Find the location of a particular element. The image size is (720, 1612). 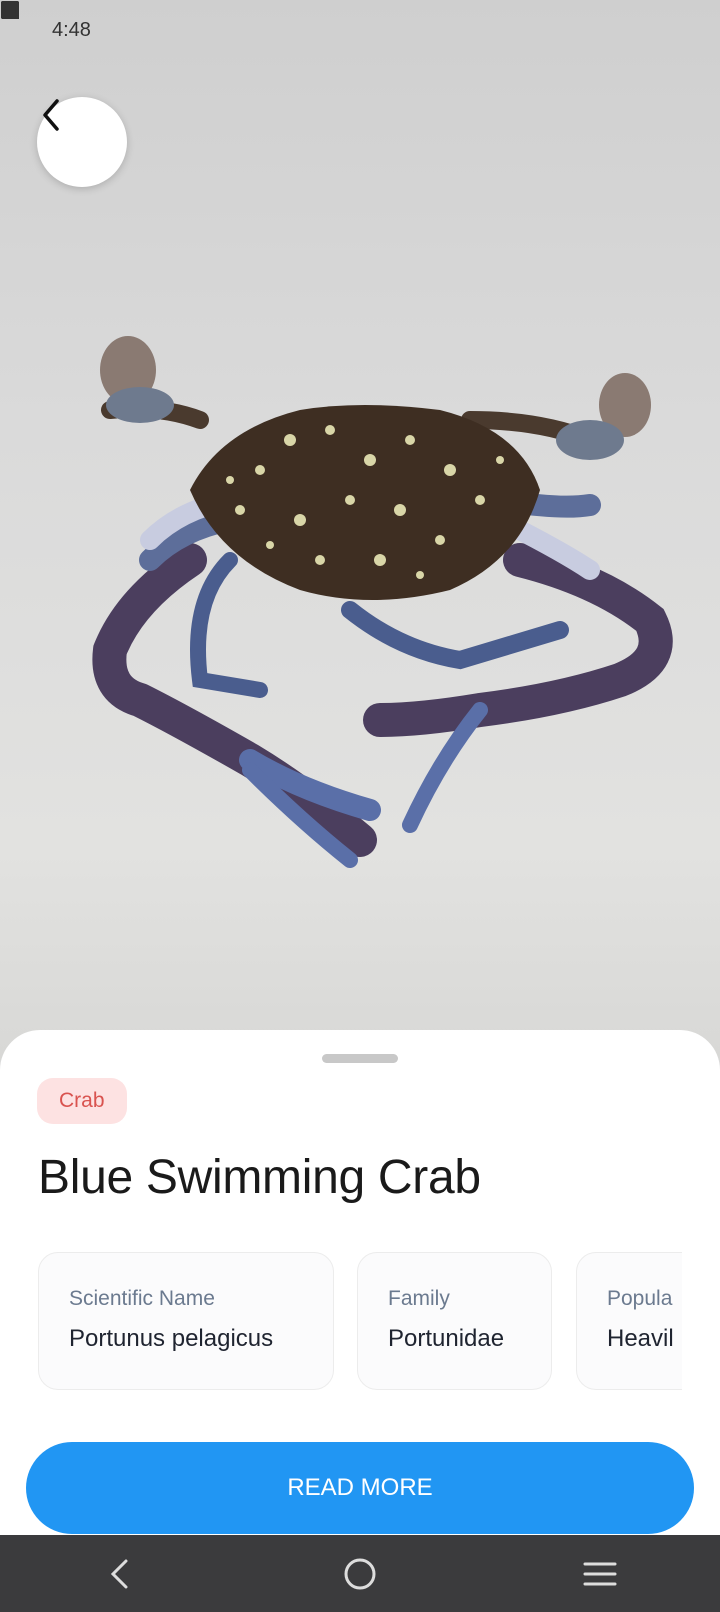

nav-home-icon is located at coordinates (360, 1573).